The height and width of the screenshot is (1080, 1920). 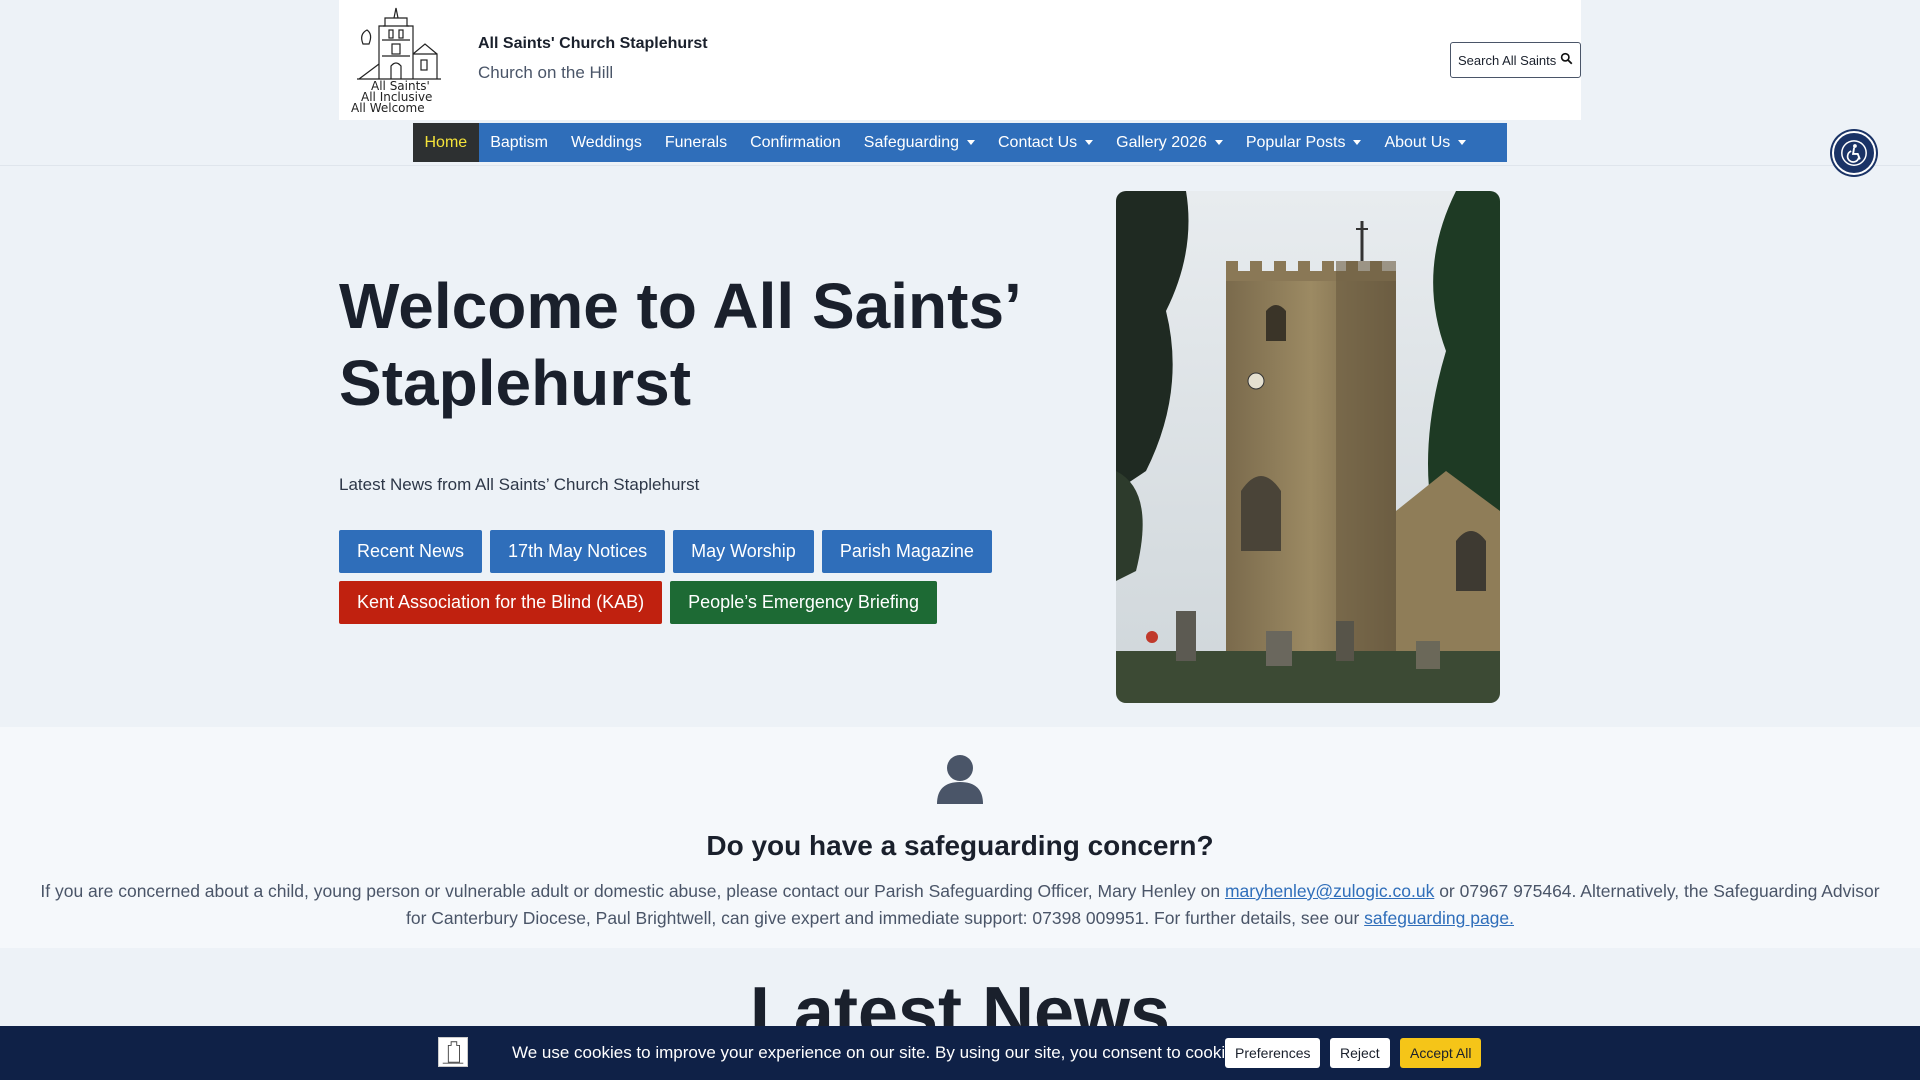 I want to click on church-logo-small, so click(x=453, y=1052).